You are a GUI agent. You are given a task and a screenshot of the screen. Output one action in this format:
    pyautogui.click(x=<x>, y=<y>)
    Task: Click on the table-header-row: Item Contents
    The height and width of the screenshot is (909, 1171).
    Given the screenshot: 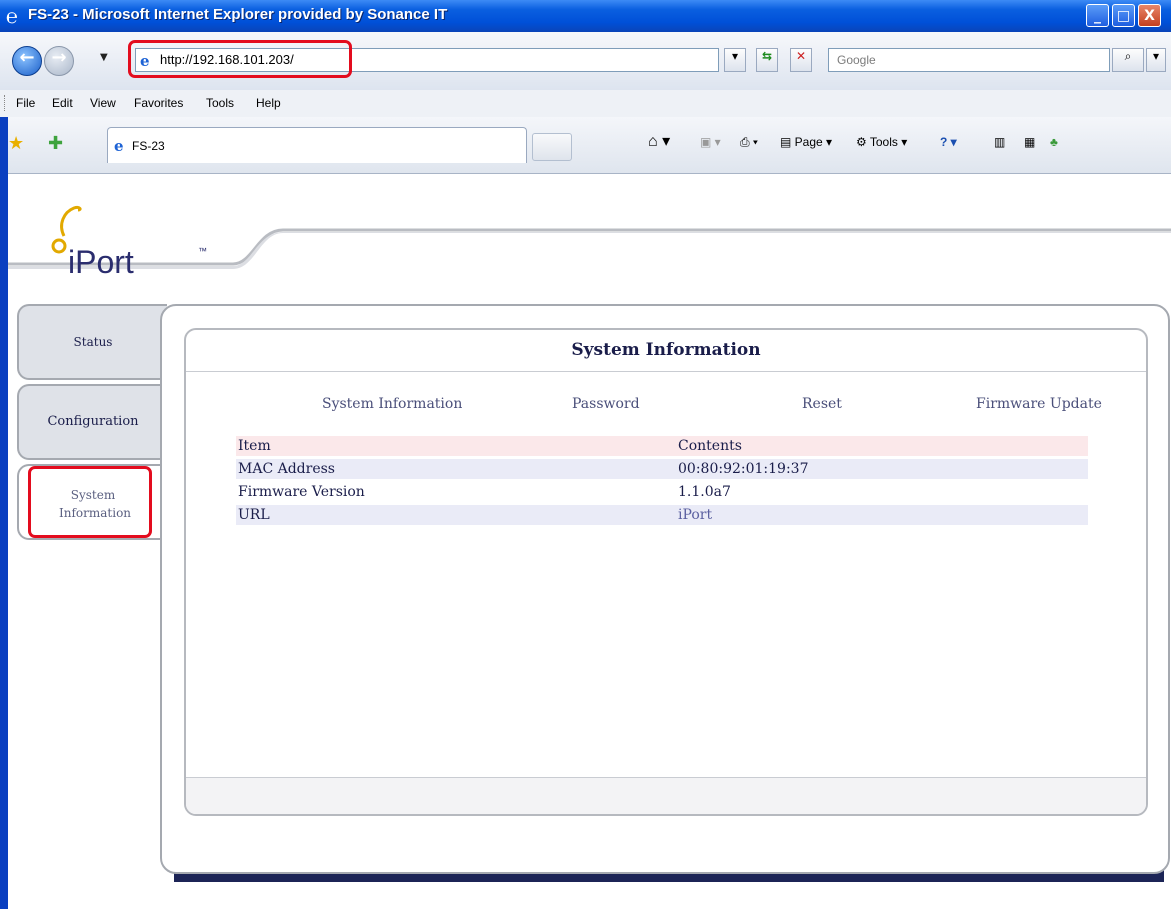 What is the action you would take?
    pyautogui.click(x=662, y=446)
    